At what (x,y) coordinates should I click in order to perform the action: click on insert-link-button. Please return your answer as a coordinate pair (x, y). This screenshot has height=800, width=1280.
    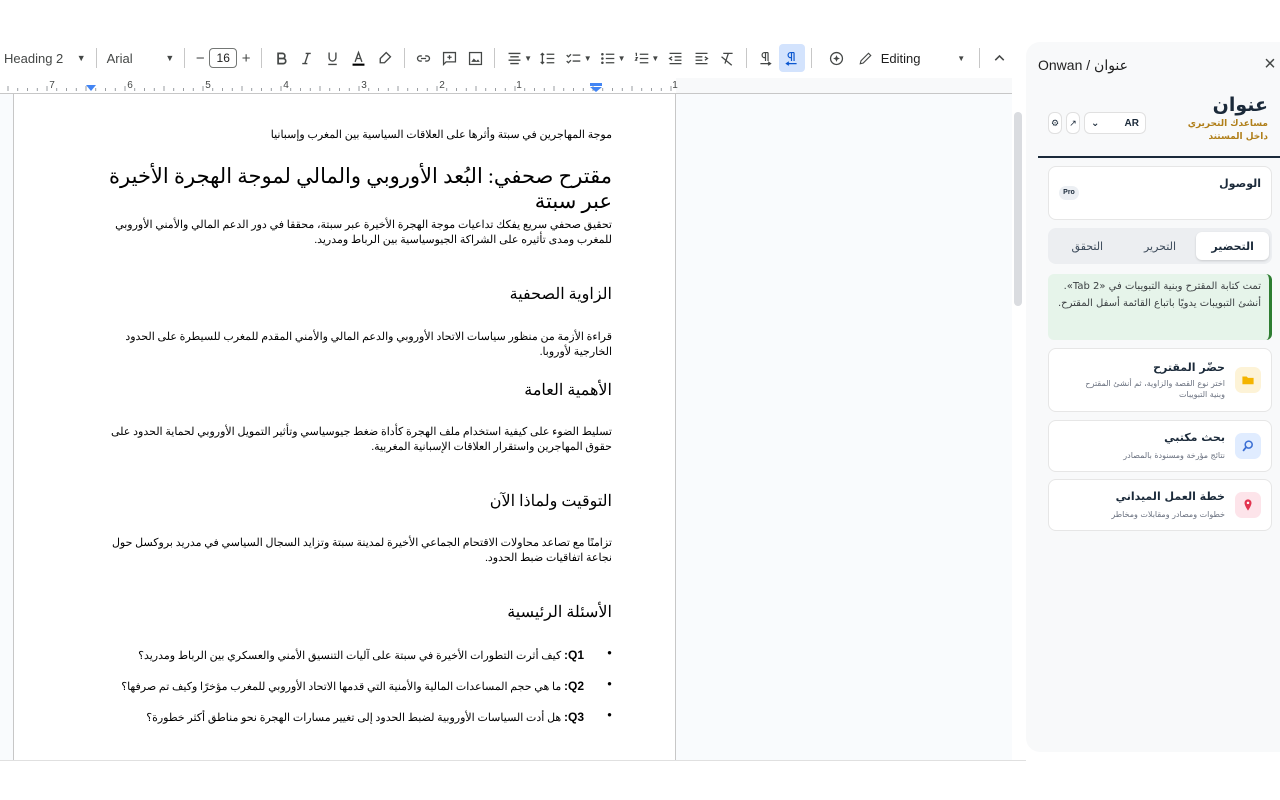
    Looking at the image, I should click on (424, 58).